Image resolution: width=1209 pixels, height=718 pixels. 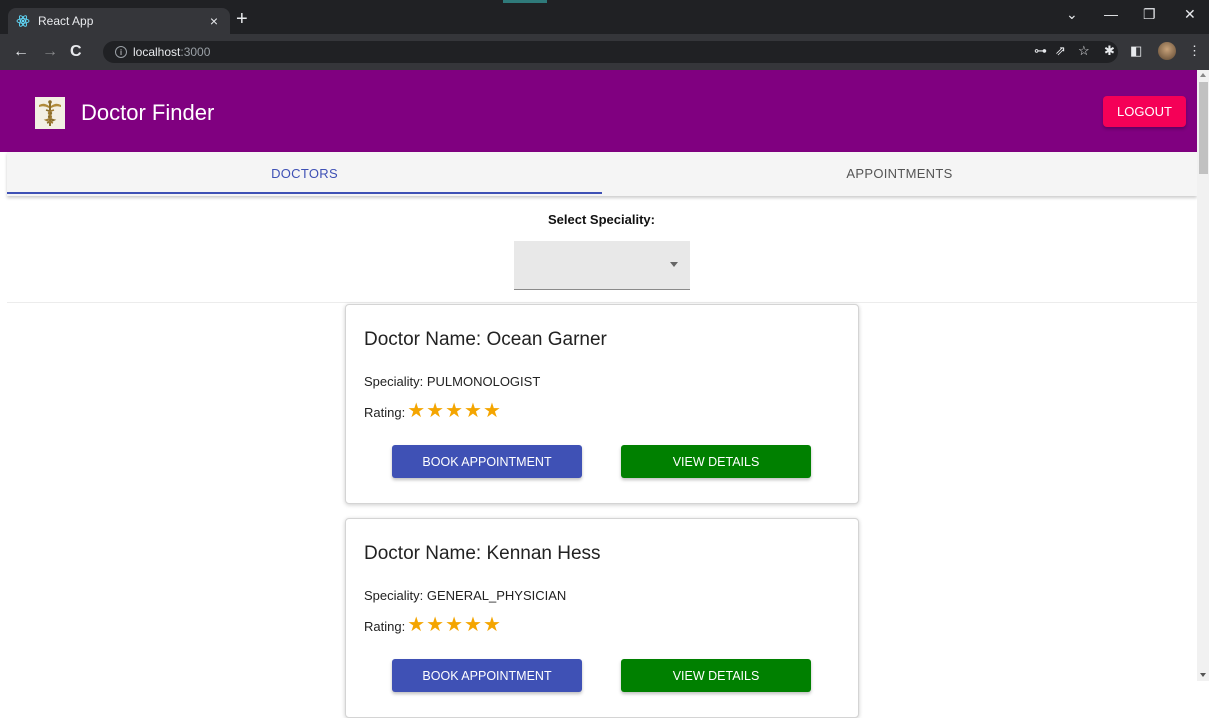 What do you see at coordinates (1072, 14) in the screenshot?
I see `tab-search-icon: ⌄` at bounding box center [1072, 14].